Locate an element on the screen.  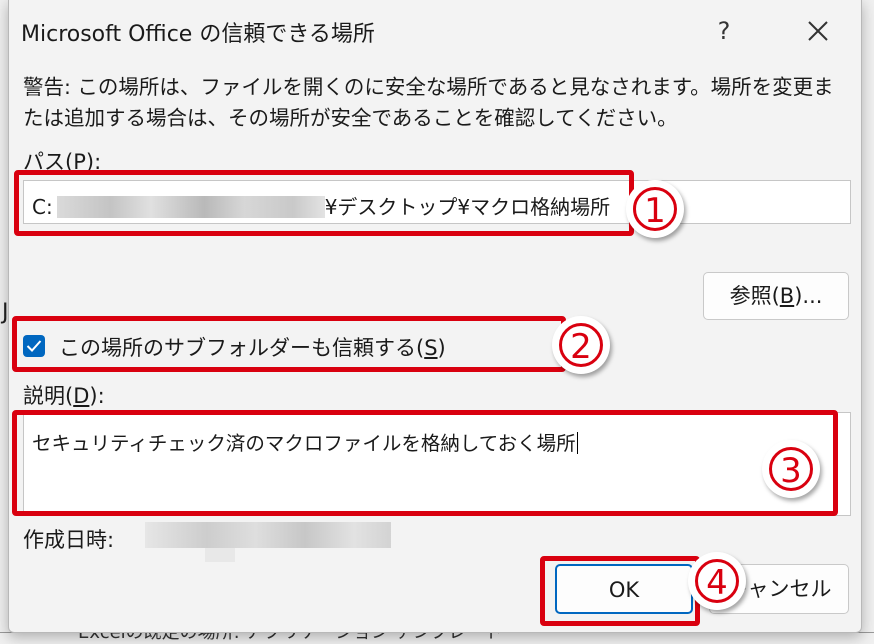
badge-1-number: 1 is located at coordinates (655, 209).